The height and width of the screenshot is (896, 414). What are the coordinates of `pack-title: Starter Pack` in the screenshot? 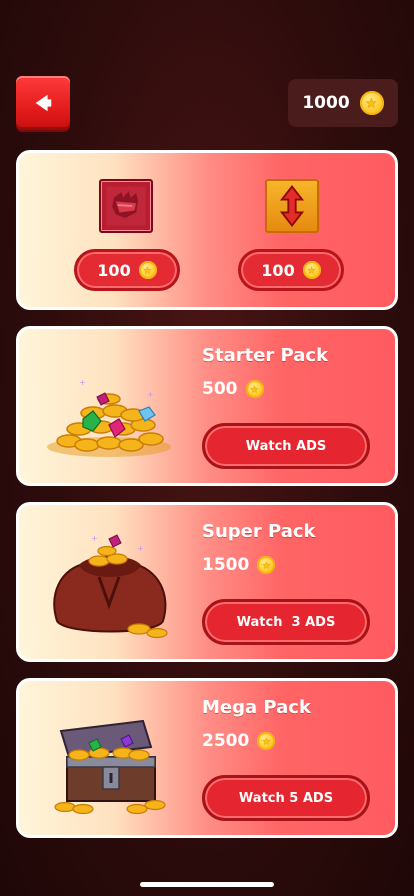 It's located at (265, 355).